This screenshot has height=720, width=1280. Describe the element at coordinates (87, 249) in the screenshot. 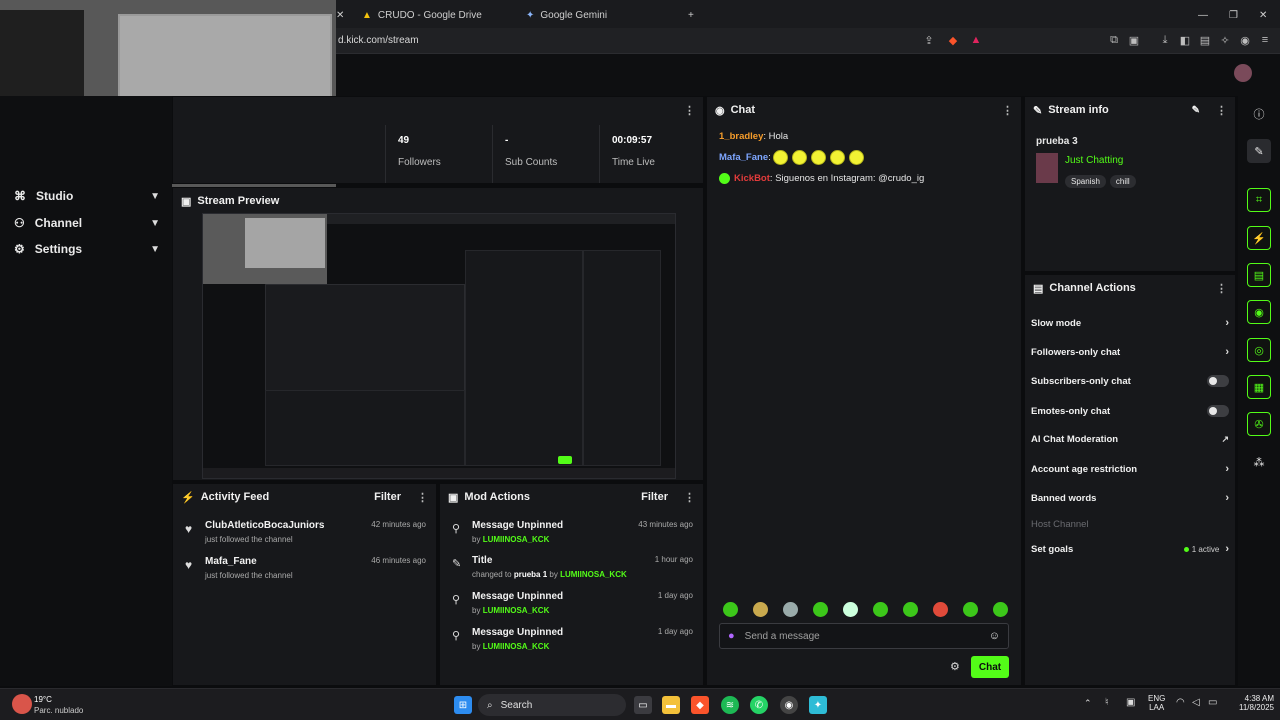

I see `sidebar-item-settings: ⚙ Settings ▼` at that location.